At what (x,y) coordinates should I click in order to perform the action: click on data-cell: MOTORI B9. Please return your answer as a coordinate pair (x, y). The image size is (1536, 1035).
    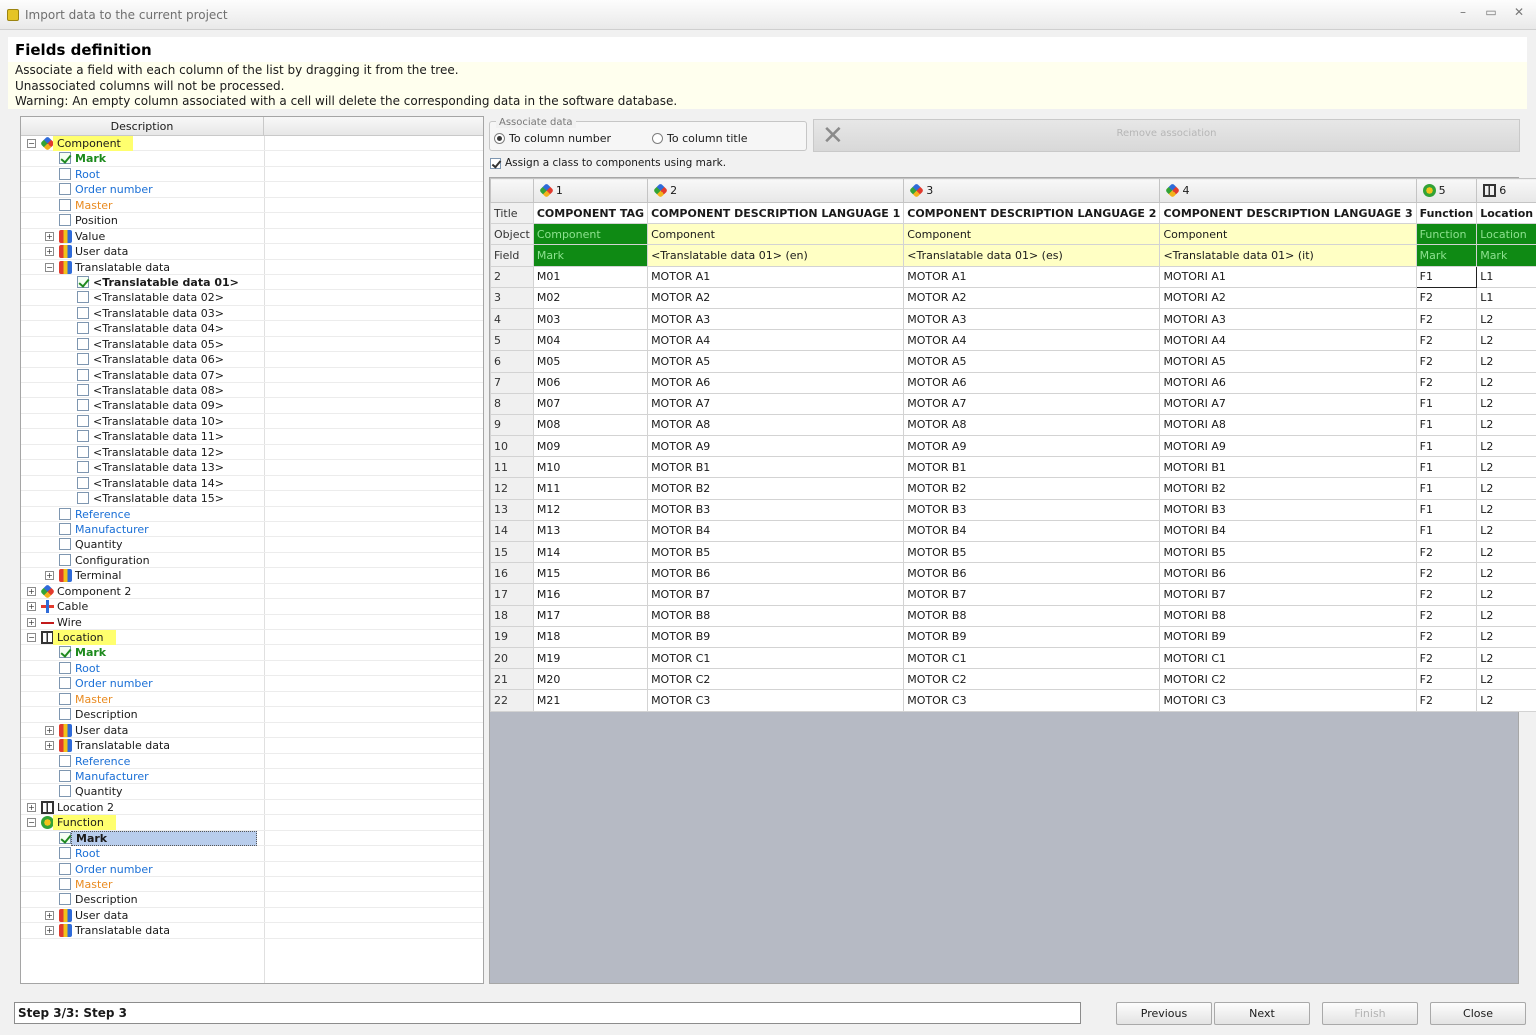
    Looking at the image, I should click on (1288, 636).